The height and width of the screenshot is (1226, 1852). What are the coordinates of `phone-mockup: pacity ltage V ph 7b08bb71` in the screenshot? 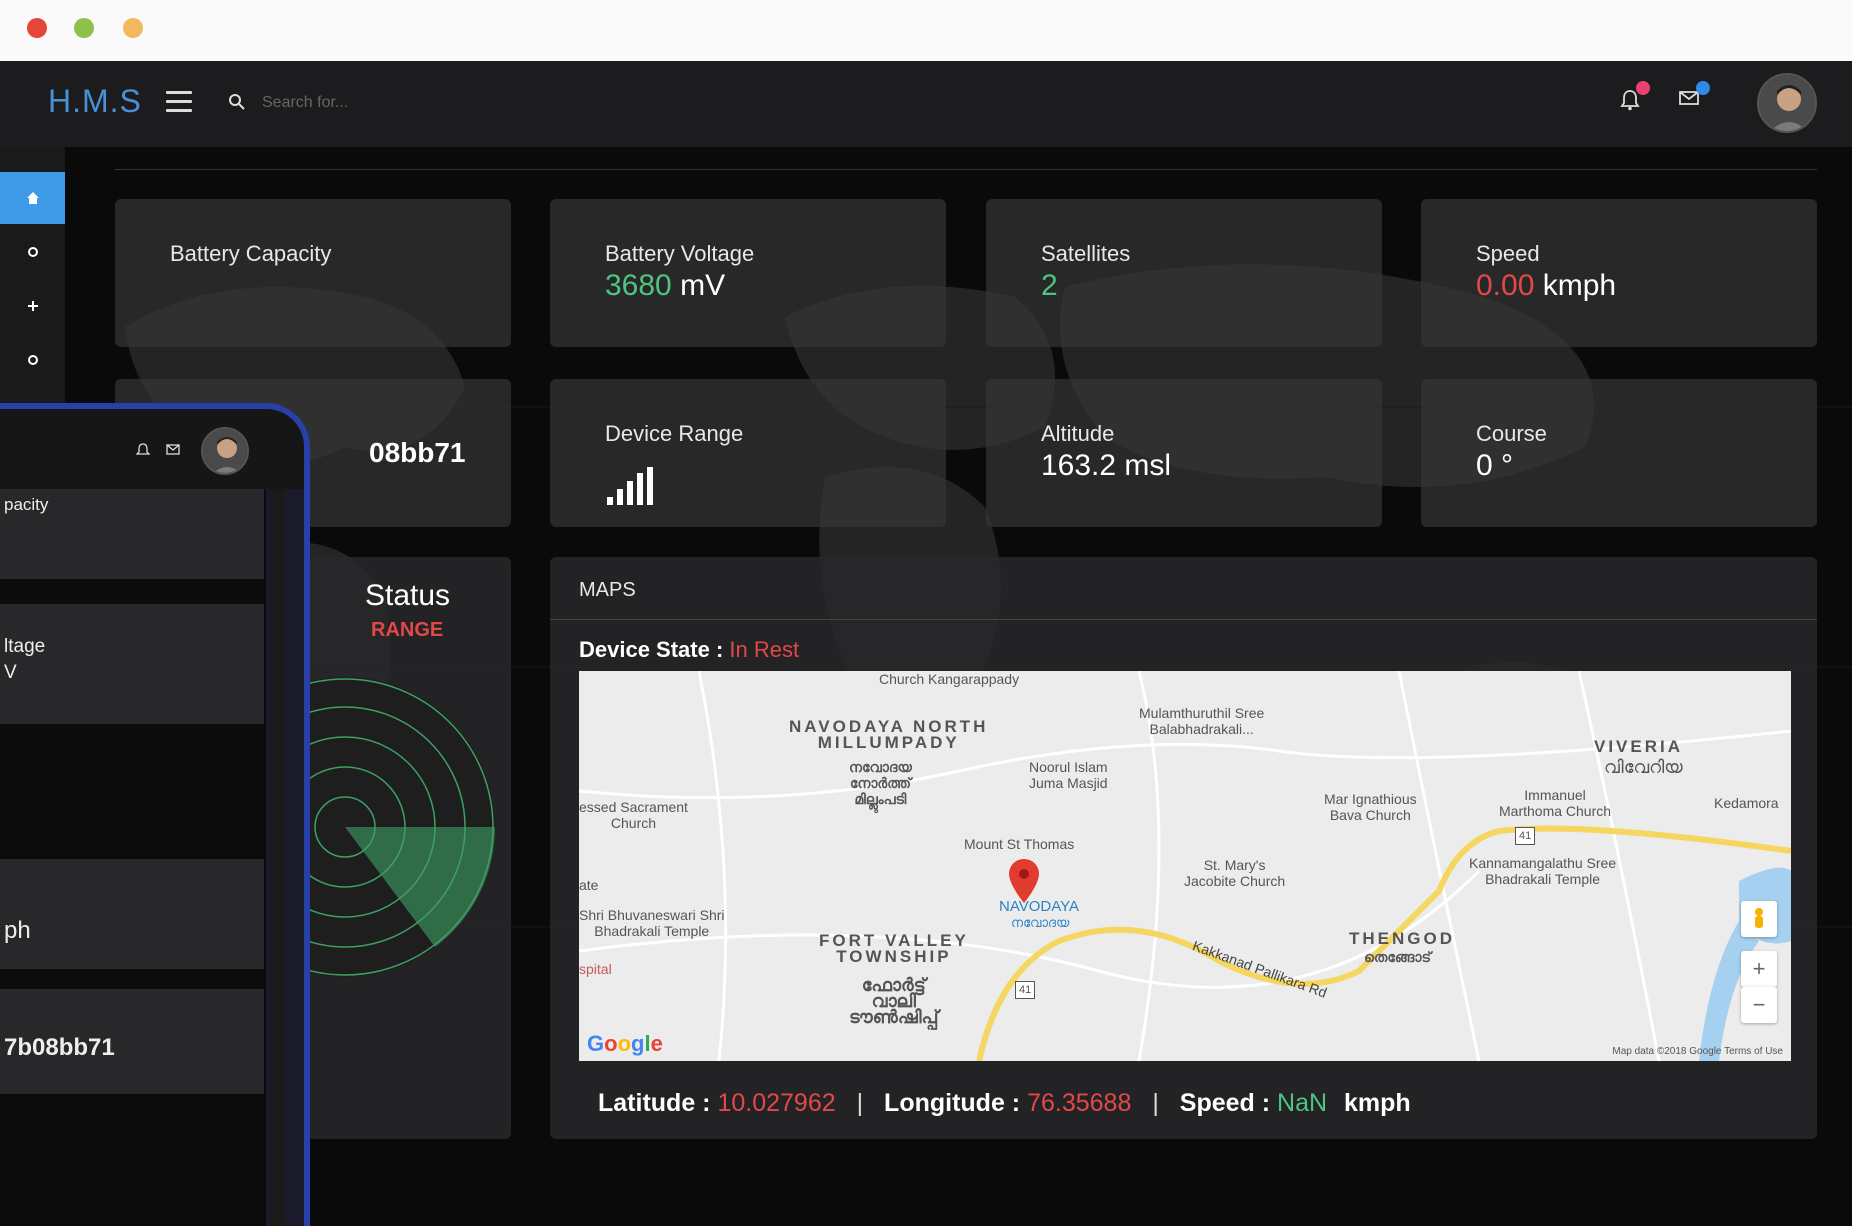 It's located at (155, 814).